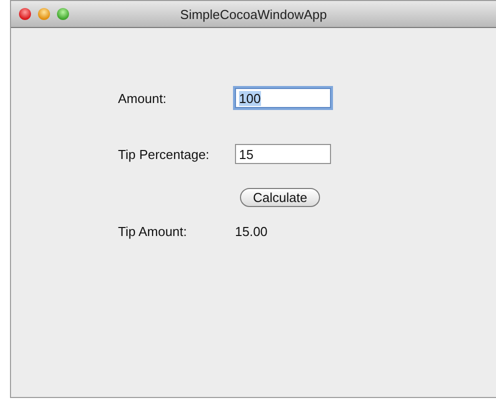 This screenshot has width=496, height=401. What do you see at coordinates (44, 14) in the screenshot?
I see `minimize-button` at bounding box center [44, 14].